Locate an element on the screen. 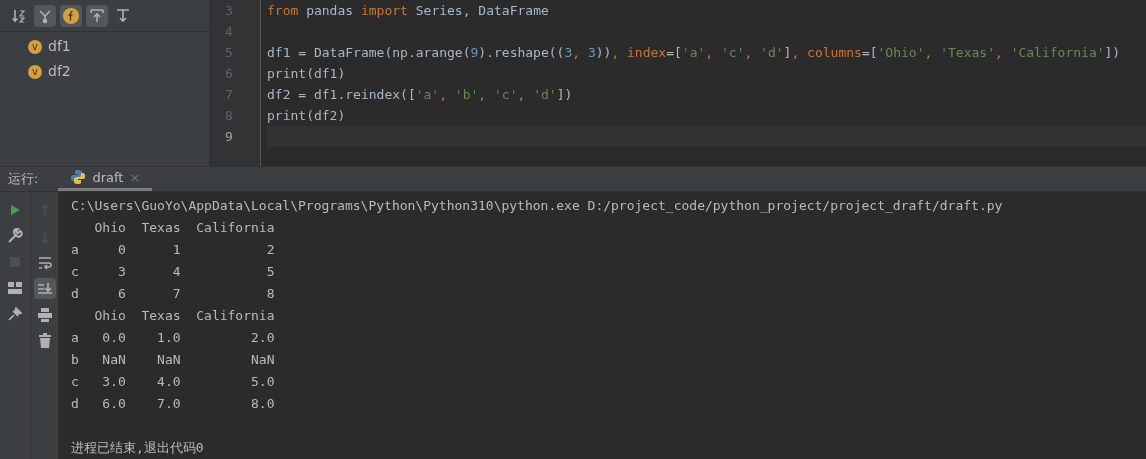  printer-icon is located at coordinates (44, 314).